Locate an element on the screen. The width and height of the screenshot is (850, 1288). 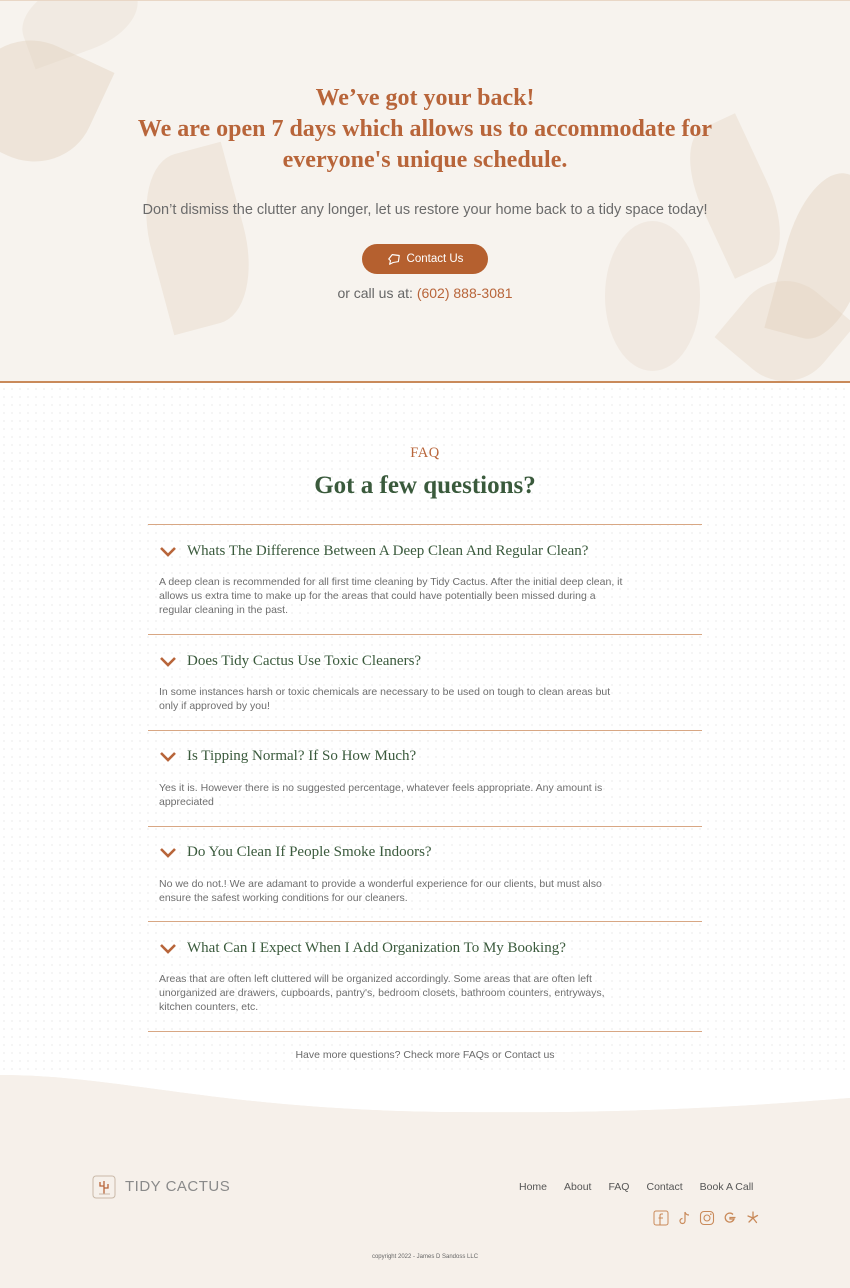
faq-question-2: Does Tidy Cactus Use Toxic Cleaners? is located at coordinates (290, 661).